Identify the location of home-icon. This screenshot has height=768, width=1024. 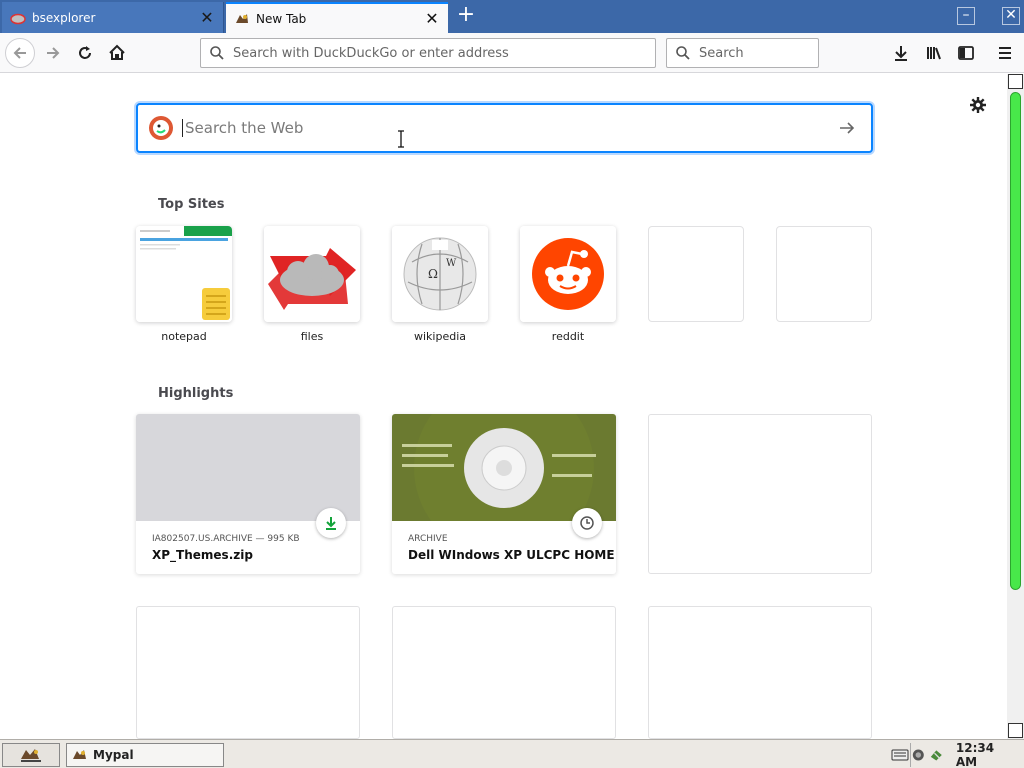
(117, 52).